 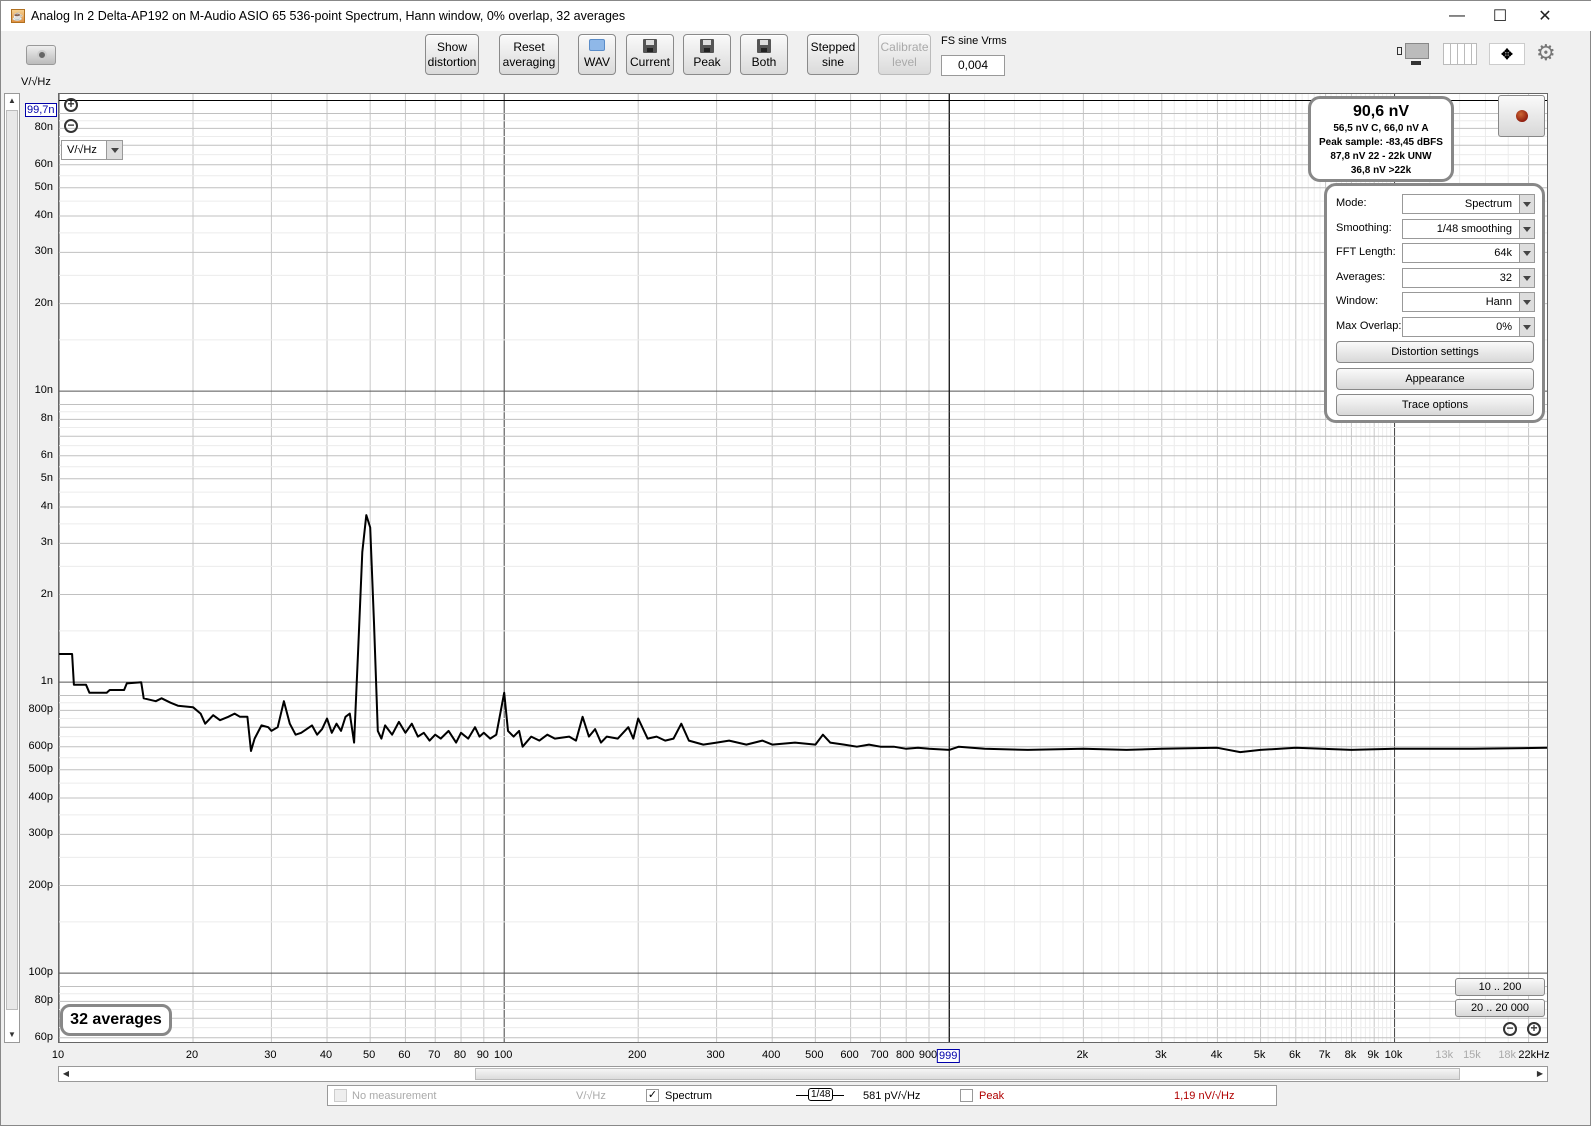 I want to click on x-tick-label: 10k, so click(x=1393, y=1055).